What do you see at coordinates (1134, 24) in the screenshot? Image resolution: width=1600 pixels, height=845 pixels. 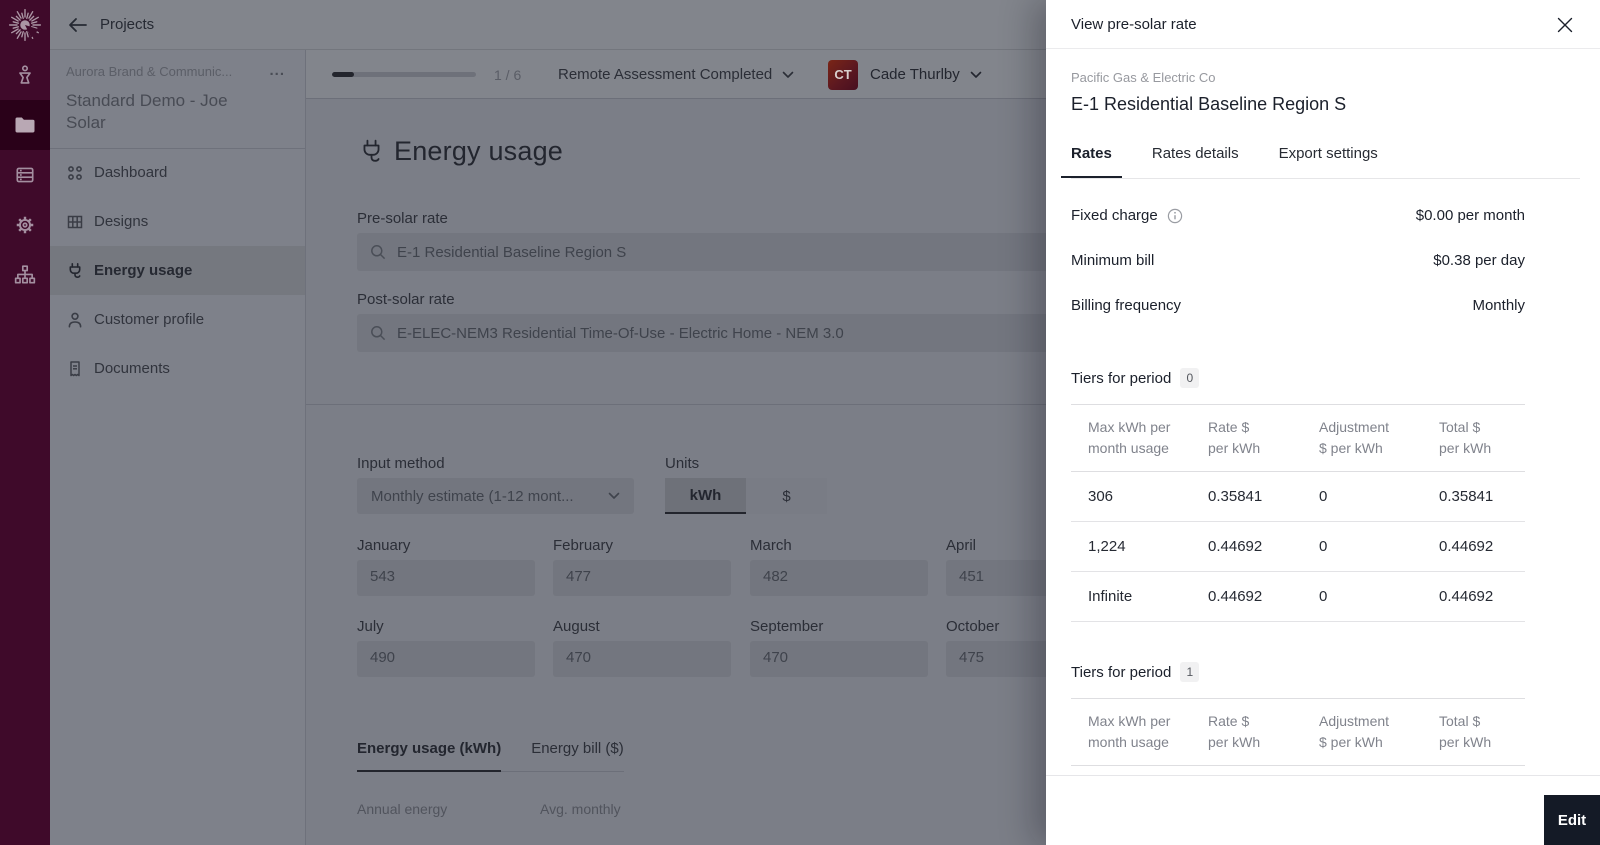 I see `panel-title: View pre-solar rate` at bounding box center [1134, 24].